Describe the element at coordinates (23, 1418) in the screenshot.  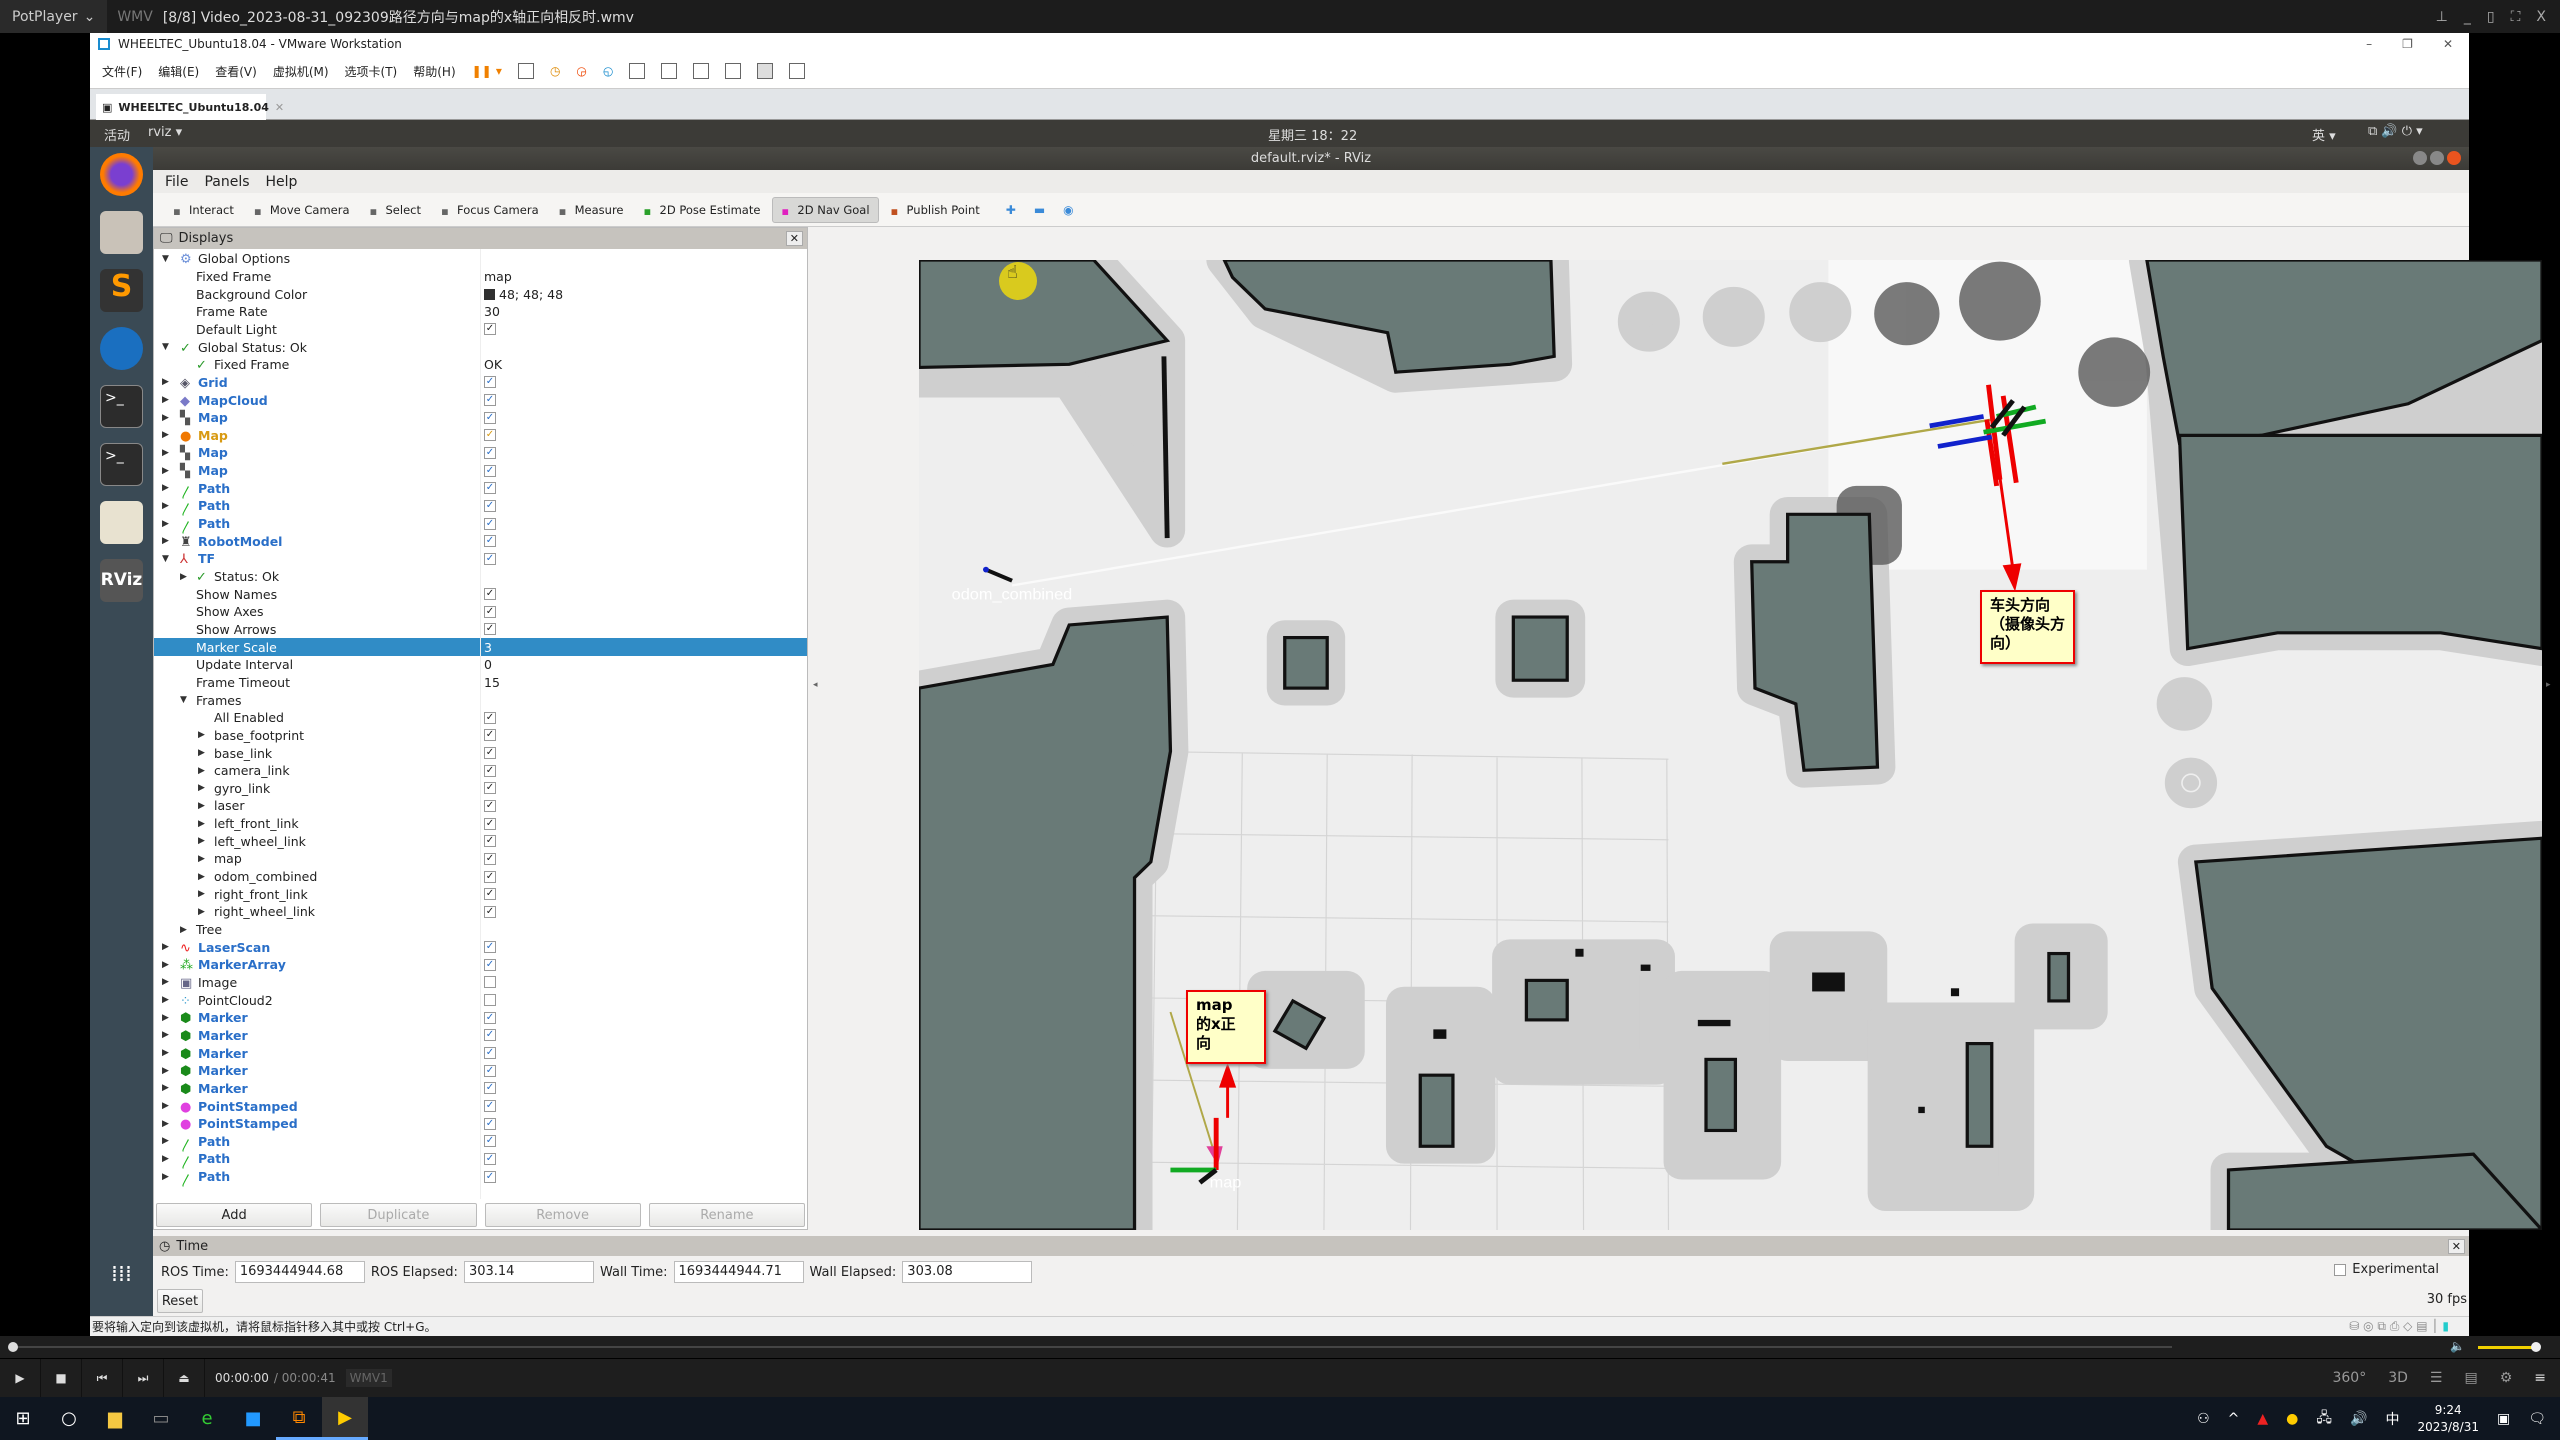
I see `windows-start-icon: ⊞` at that location.